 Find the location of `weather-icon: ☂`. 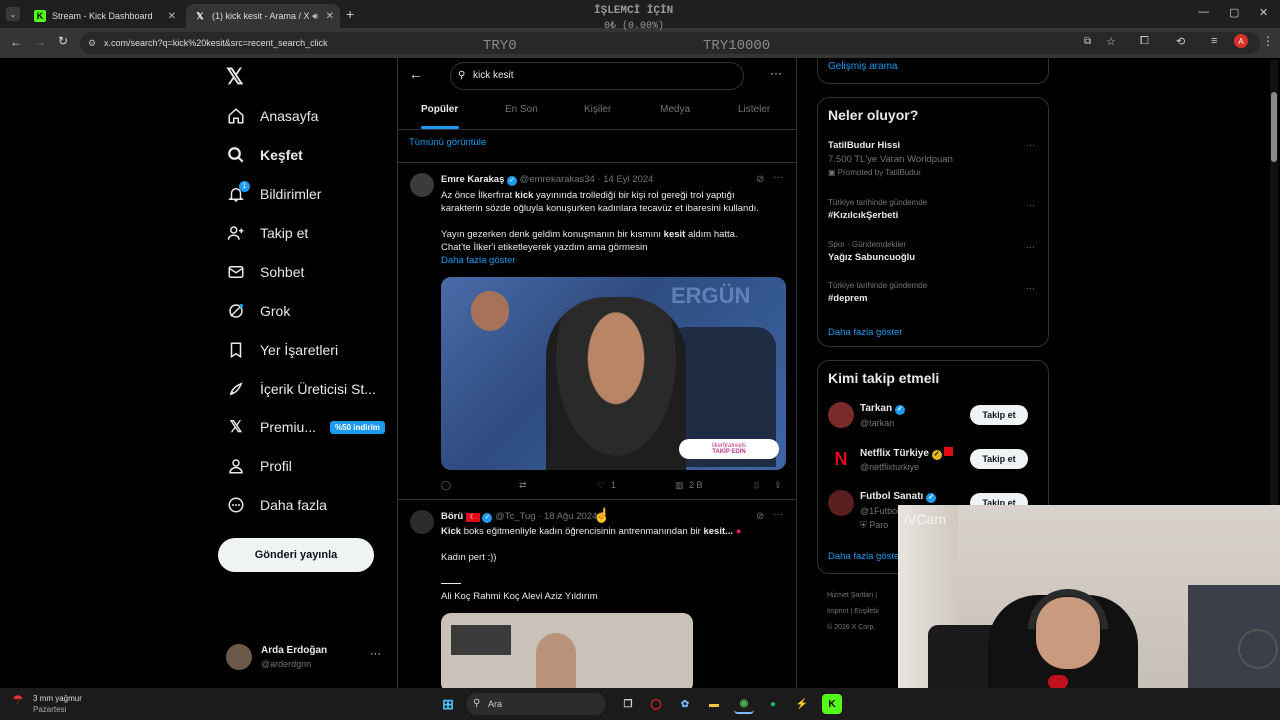

weather-icon: ☂ is located at coordinates (18, 700).